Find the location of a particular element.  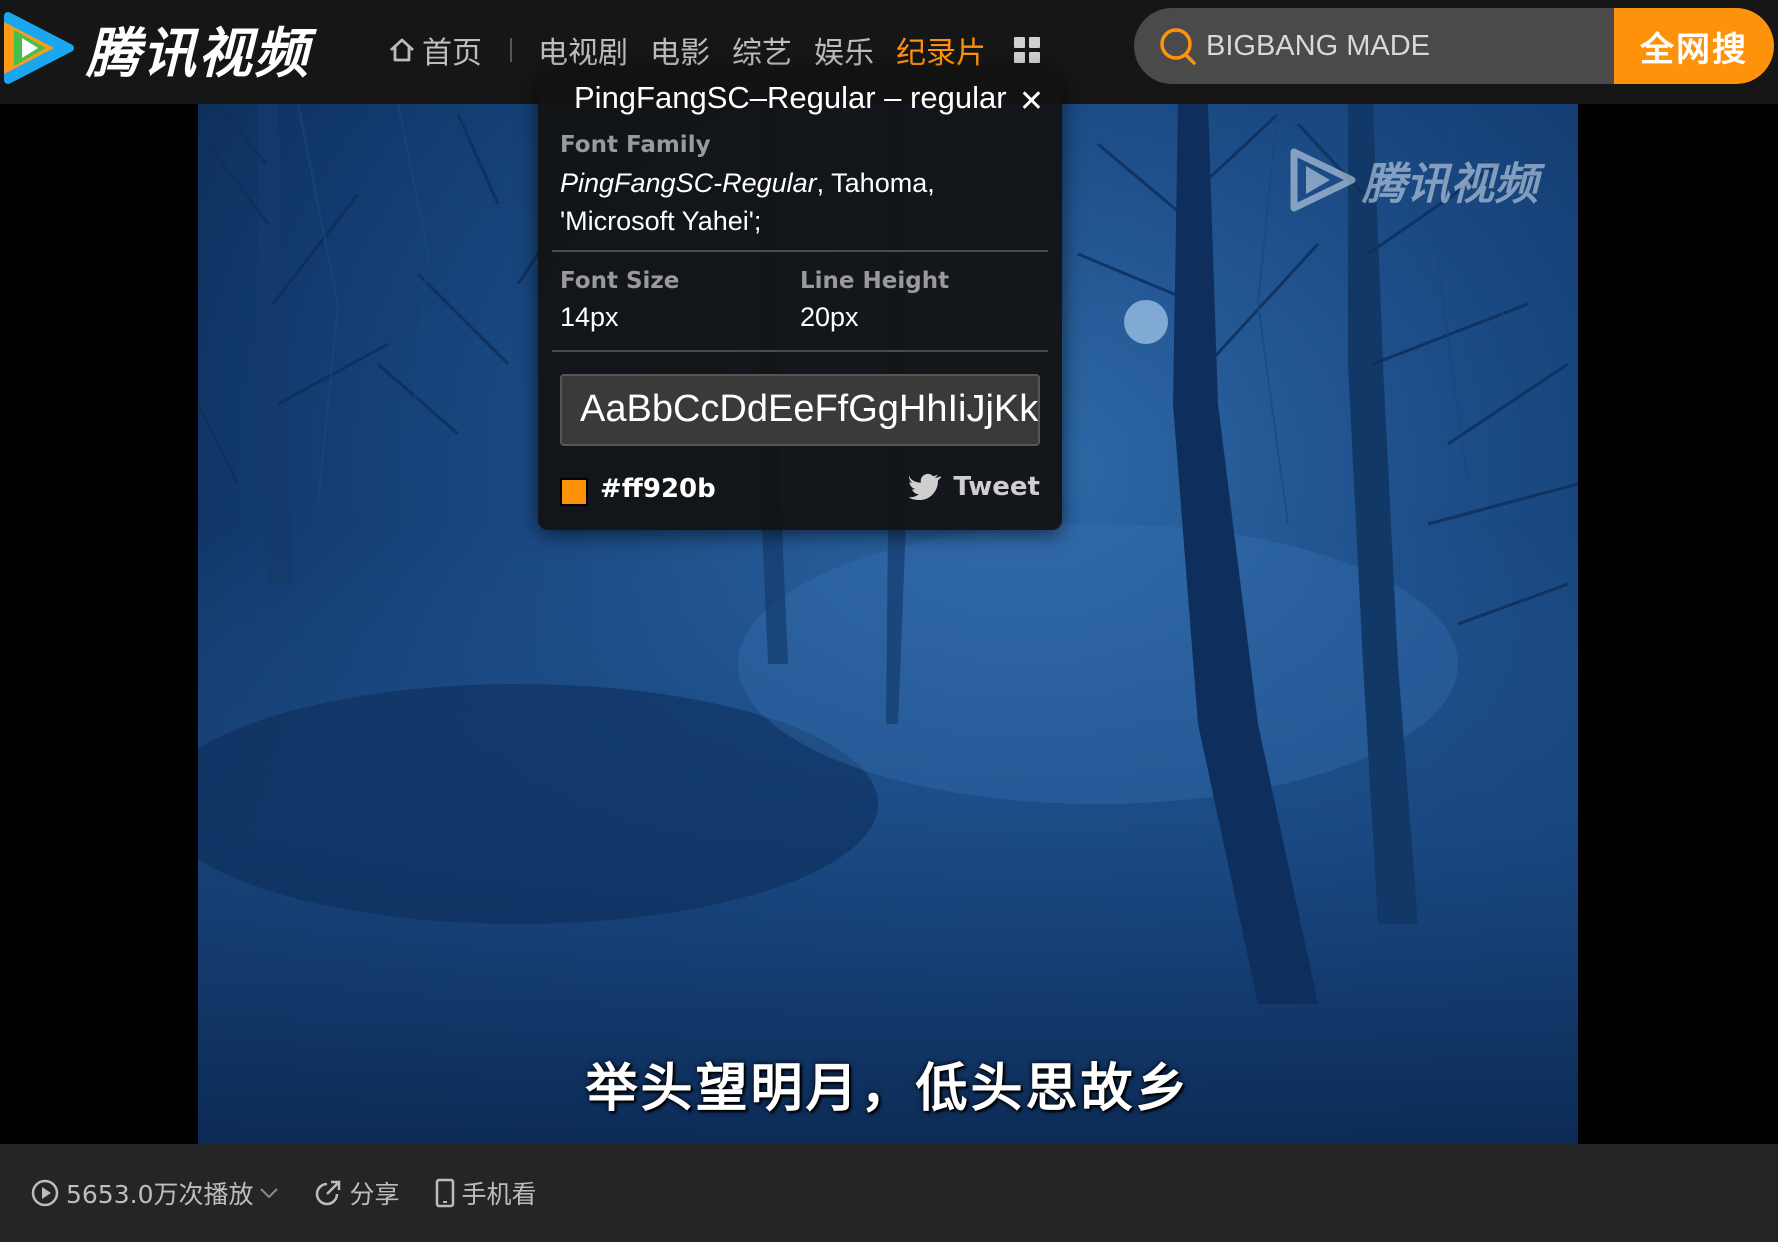

color-swatch is located at coordinates (574, 492).